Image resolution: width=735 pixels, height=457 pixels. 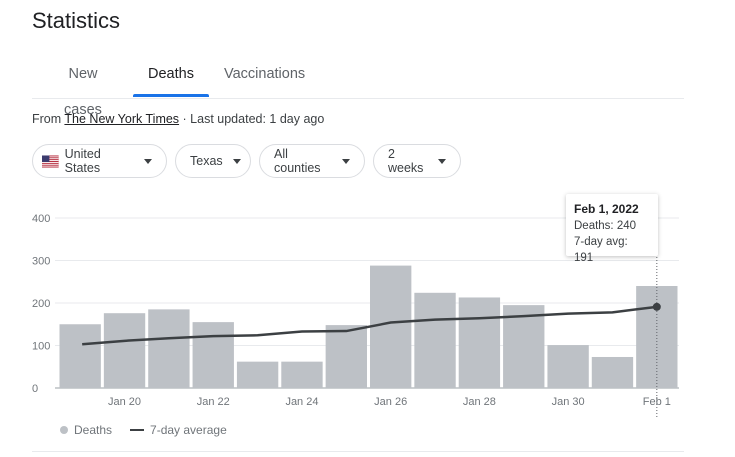 I want to click on x-tick-label: Jan 22, so click(x=213, y=402).